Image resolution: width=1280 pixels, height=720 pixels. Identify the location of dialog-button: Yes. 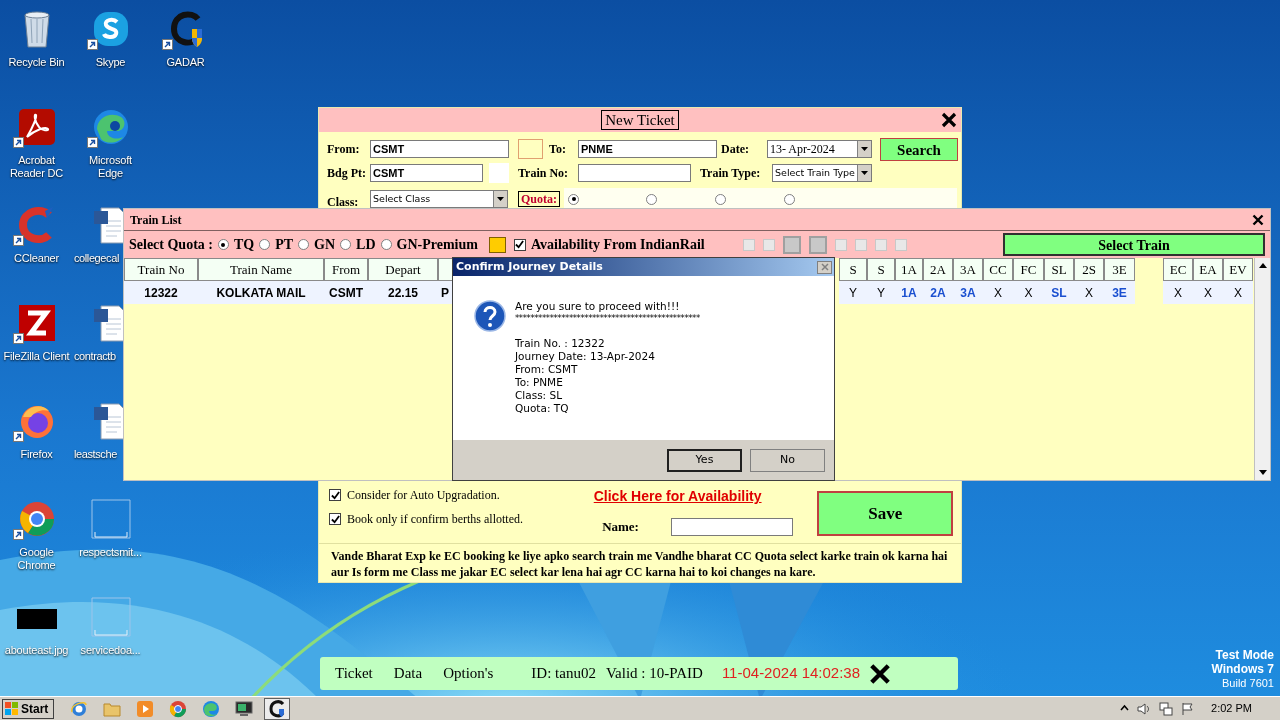
(704, 460).